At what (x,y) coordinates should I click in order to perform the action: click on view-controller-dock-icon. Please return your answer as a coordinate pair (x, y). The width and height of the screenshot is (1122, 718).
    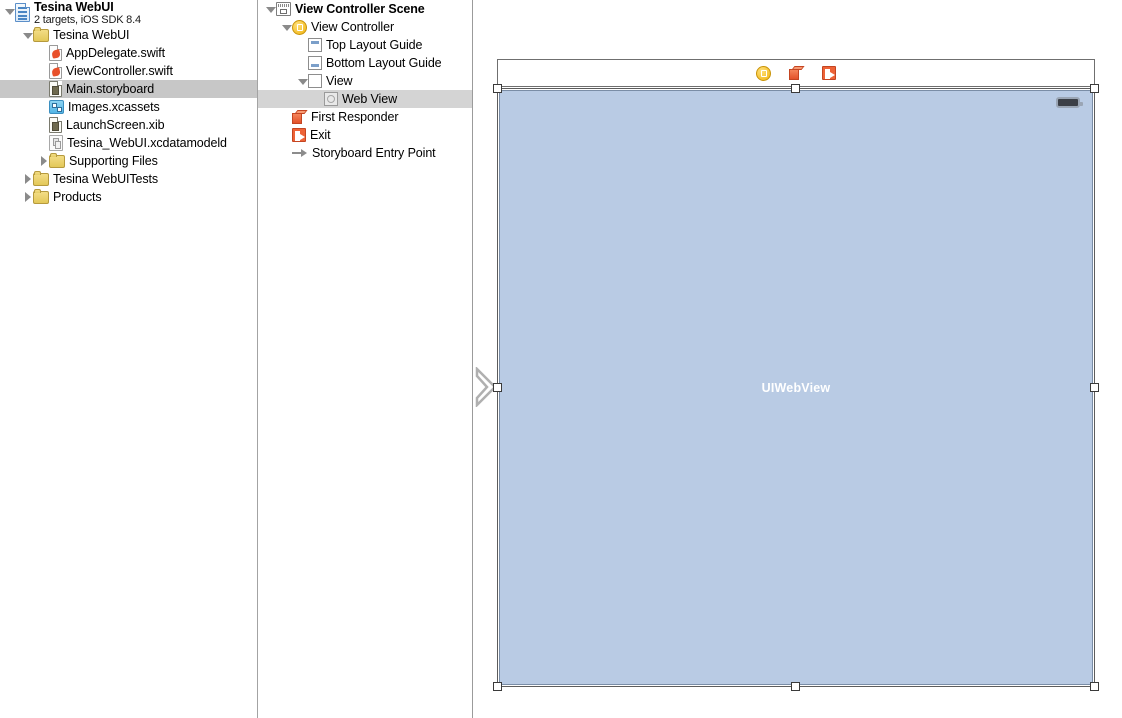
    Looking at the image, I should click on (763, 73).